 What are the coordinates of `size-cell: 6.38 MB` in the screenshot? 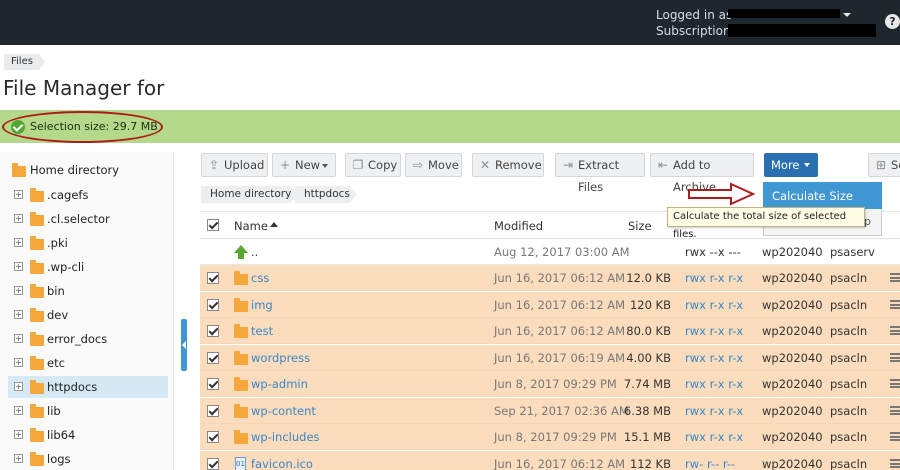 It's located at (647, 411).